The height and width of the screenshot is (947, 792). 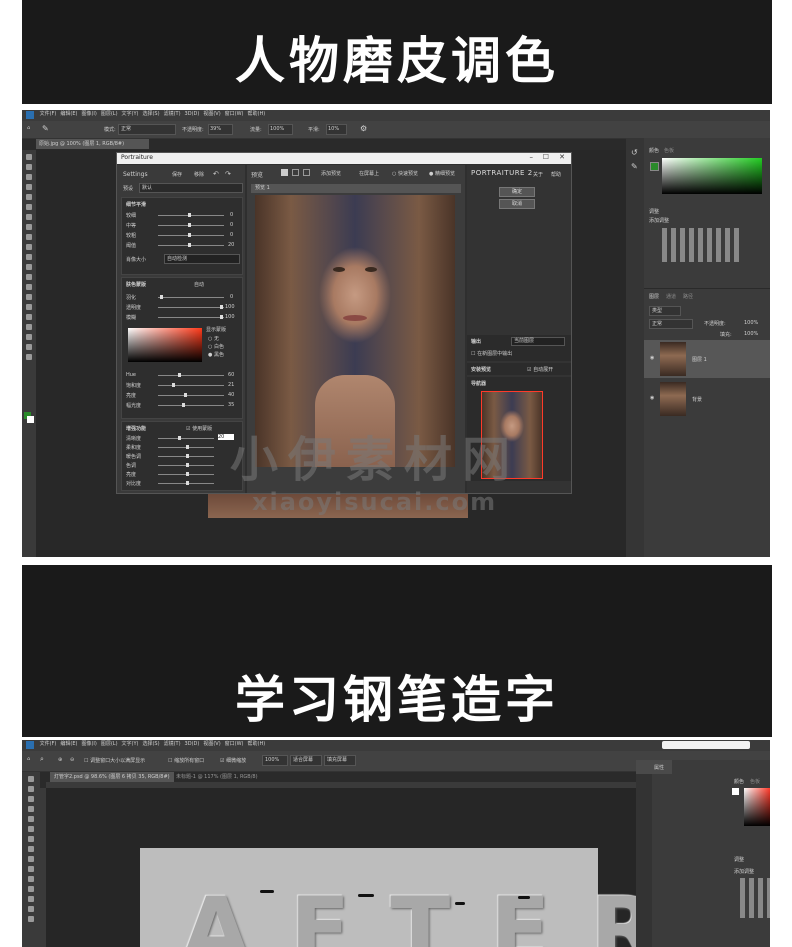 I want to click on hsb-row-value: 35, so click(x=231, y=405).